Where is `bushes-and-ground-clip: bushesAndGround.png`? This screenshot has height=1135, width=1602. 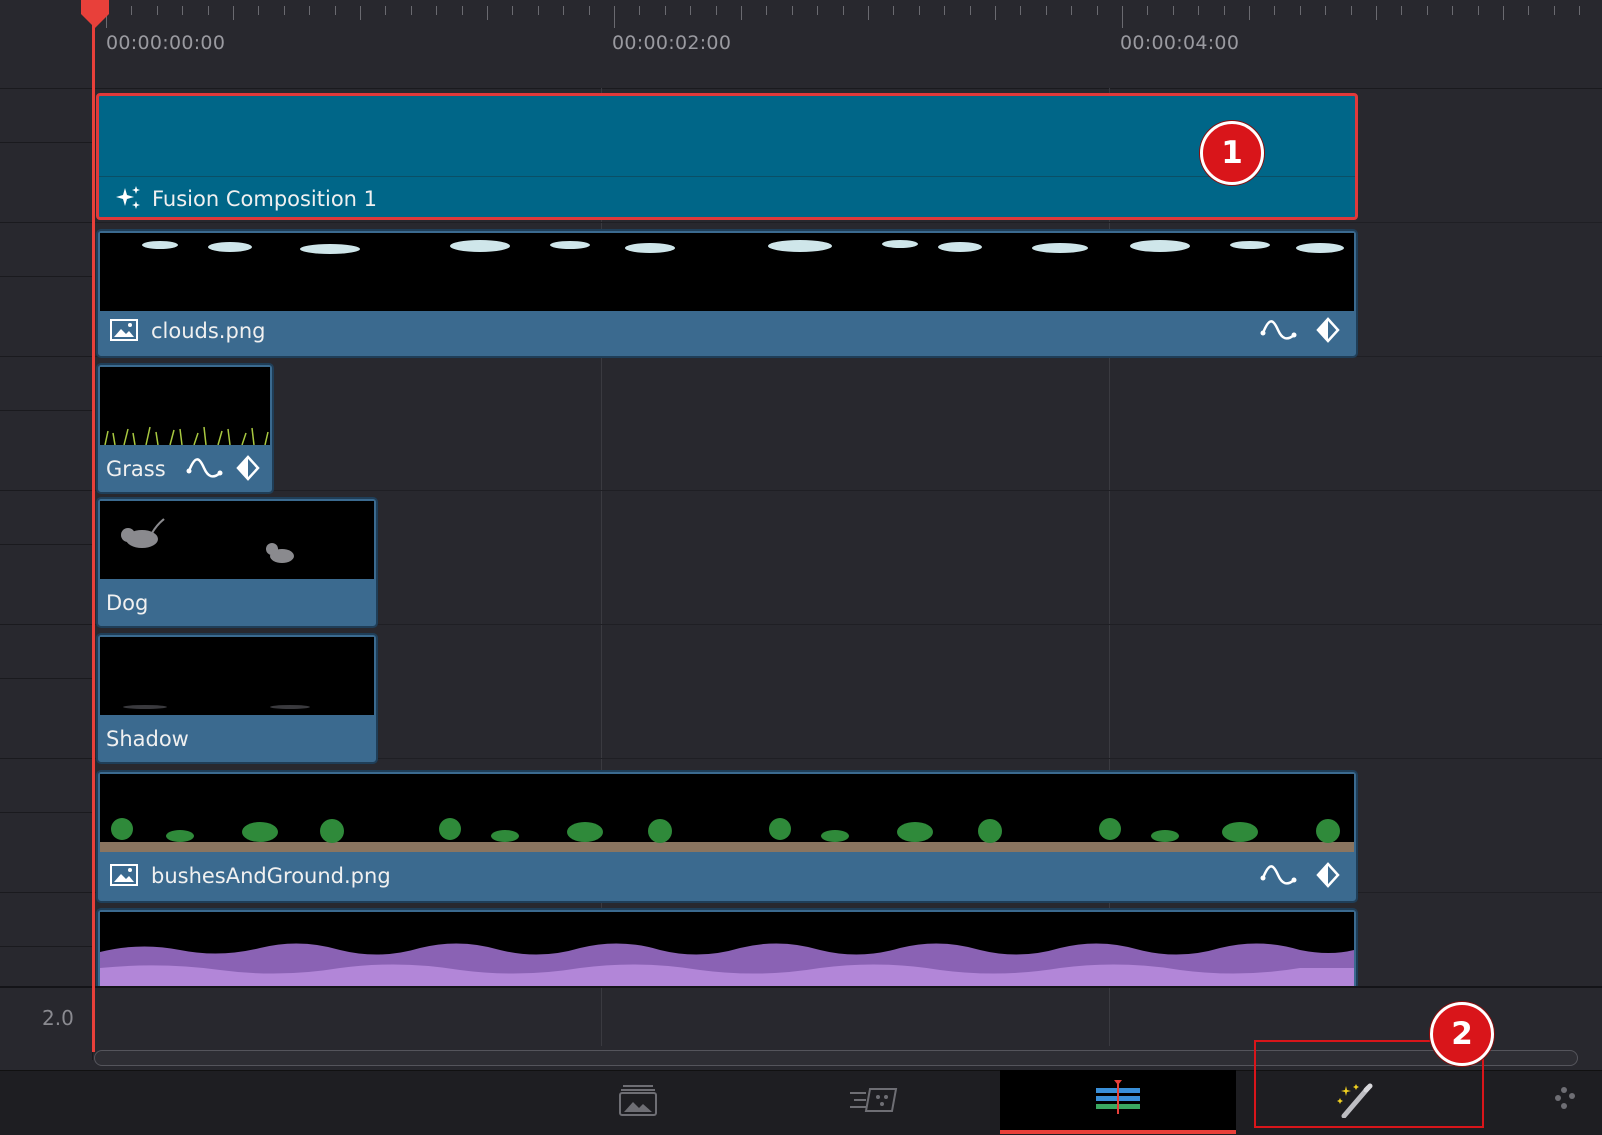 bushes-and-ground-clip: bushesAndGround.png is located at coordinates (727, 836).